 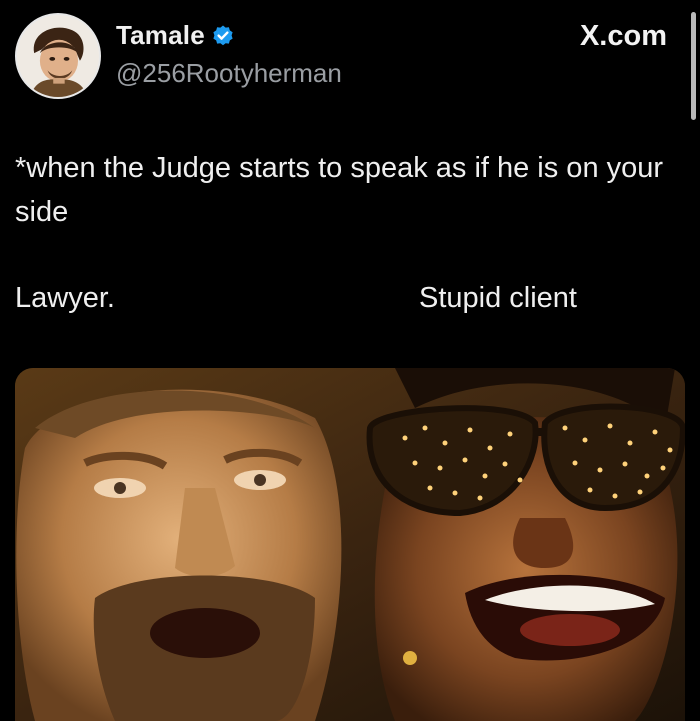 I want to click on caption-right: Stupid client, so click(x=498, y=298).